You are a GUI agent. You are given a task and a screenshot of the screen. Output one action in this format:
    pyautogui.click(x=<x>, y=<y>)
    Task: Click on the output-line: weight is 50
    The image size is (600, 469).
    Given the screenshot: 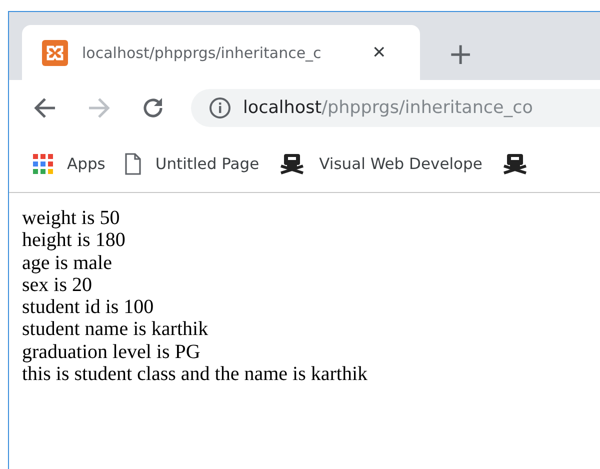 What is the action you would take?
    pyautogui.click(x=71, y=218)
    